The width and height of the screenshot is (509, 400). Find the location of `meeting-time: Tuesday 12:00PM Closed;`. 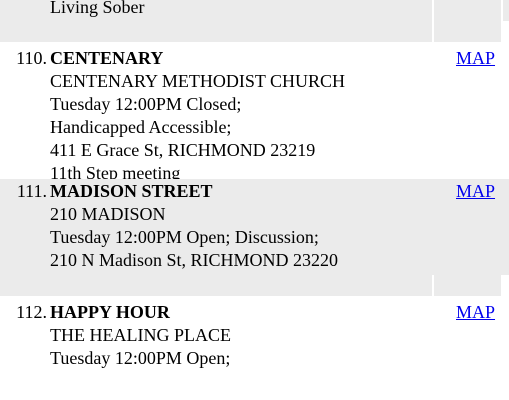

meeting-time: Tuesday 12:00PM Closed; is located at coordinates (146, 104).